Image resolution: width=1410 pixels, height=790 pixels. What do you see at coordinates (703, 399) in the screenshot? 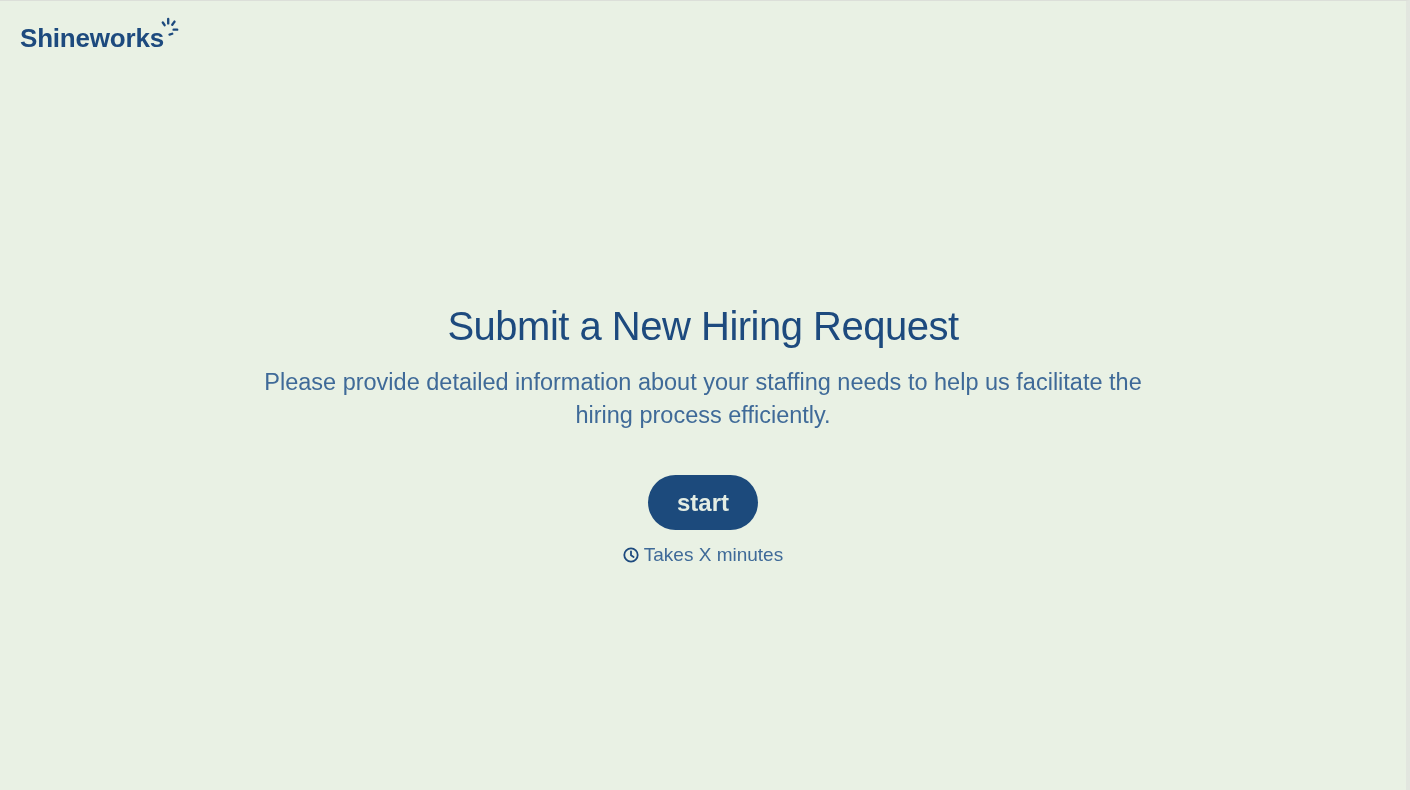
I see `description-text: Please provide detailed information about your staffing needs to help us facilitate the hiring process efficiently.` at bounding box center [703, 399].